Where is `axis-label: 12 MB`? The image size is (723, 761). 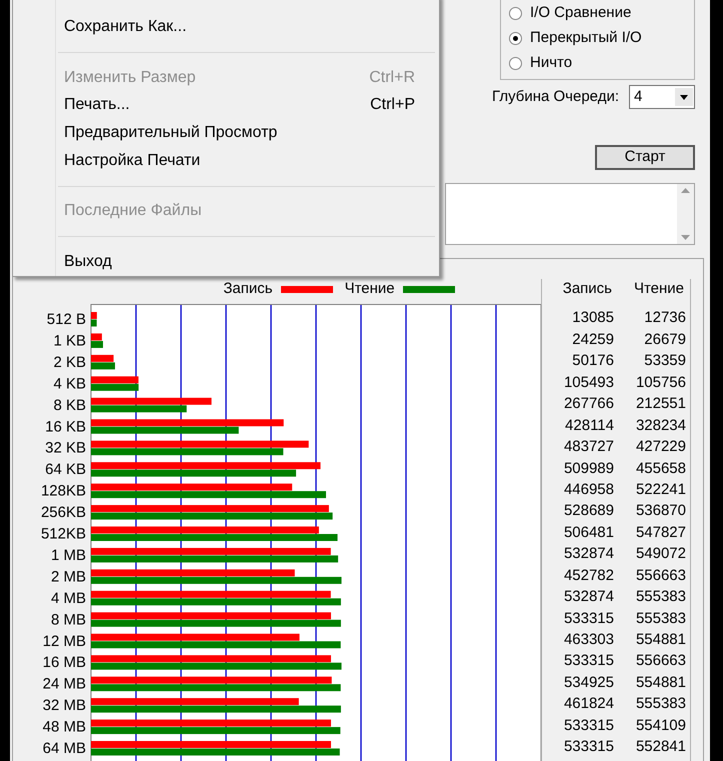
axis-label: 12 MB is located at coordinates (64, 641).